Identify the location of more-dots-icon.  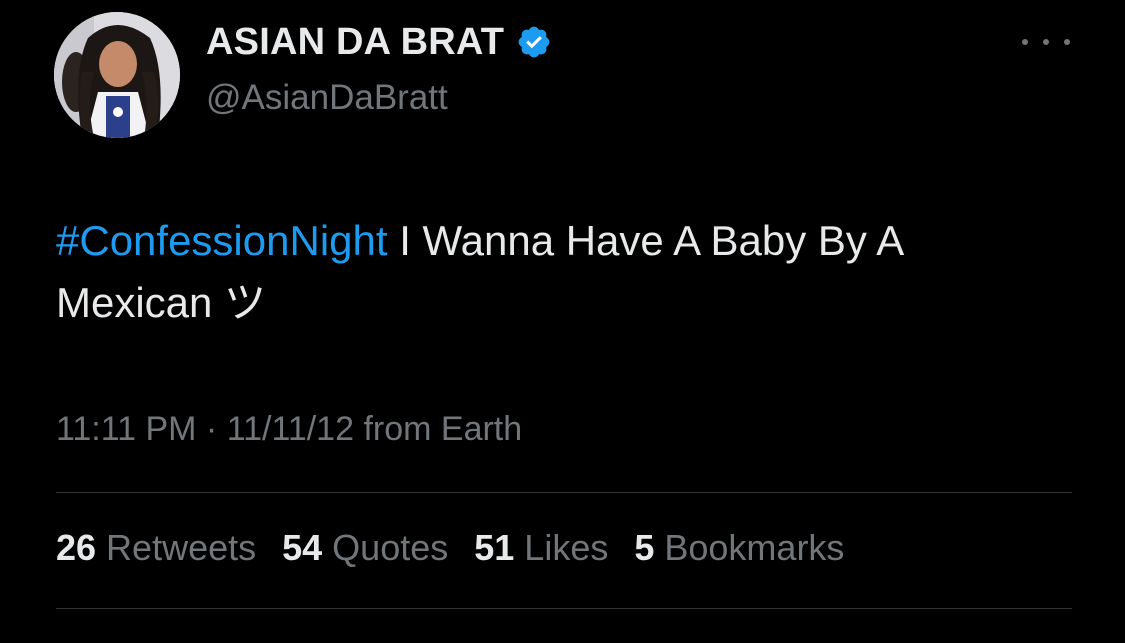
(1046, 42).